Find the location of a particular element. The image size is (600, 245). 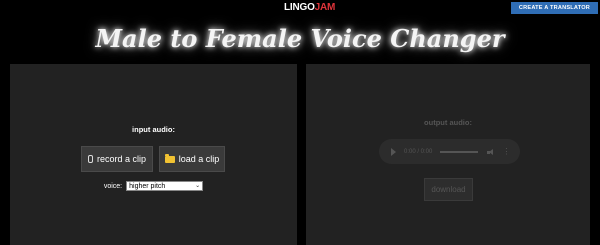

input-audio-label: input audio: is located at coordinates (153, 129).